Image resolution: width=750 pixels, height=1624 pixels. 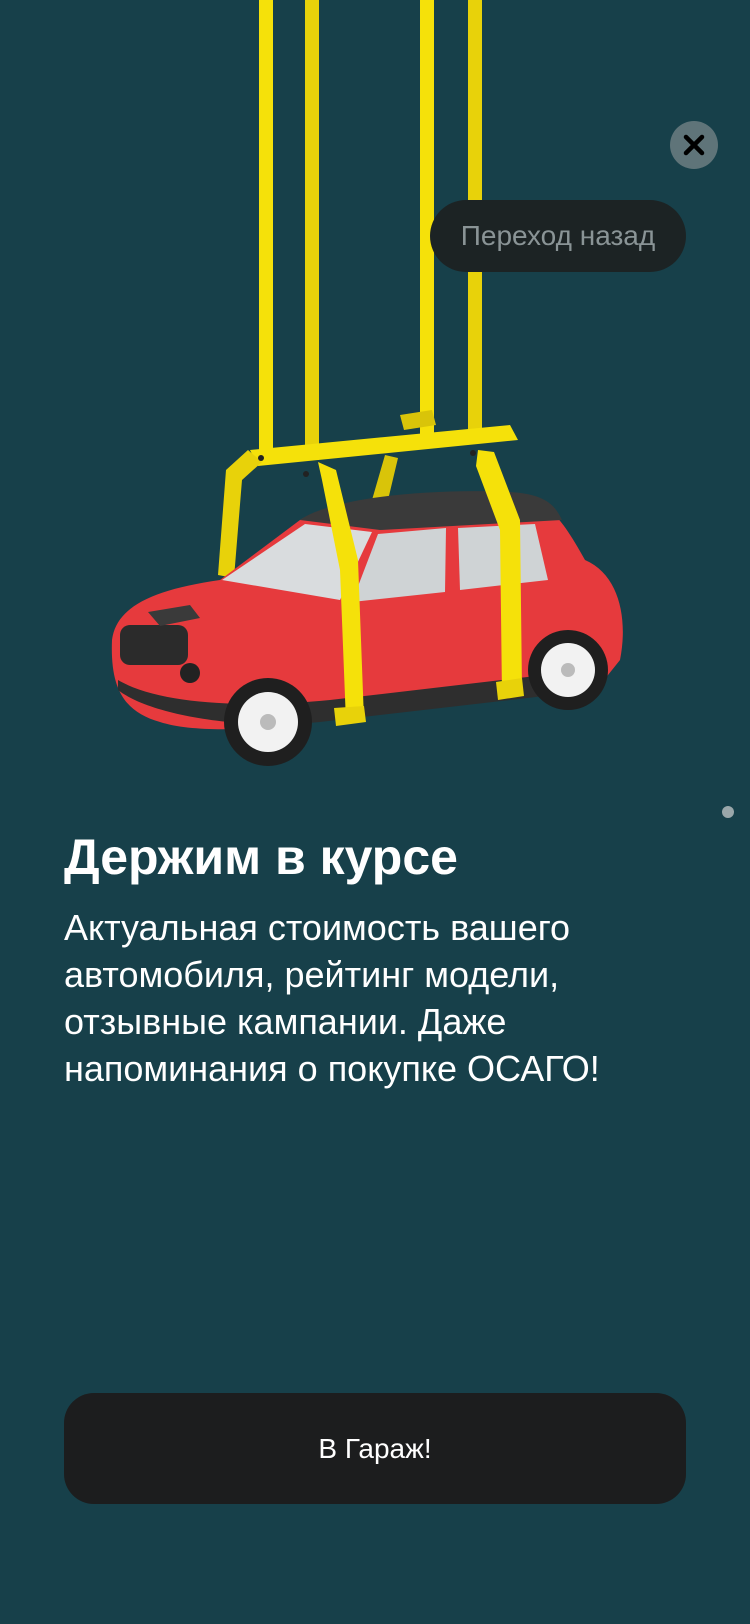 I want to click on back-navigation-button: Переход назад, so click(x=558, y=236).